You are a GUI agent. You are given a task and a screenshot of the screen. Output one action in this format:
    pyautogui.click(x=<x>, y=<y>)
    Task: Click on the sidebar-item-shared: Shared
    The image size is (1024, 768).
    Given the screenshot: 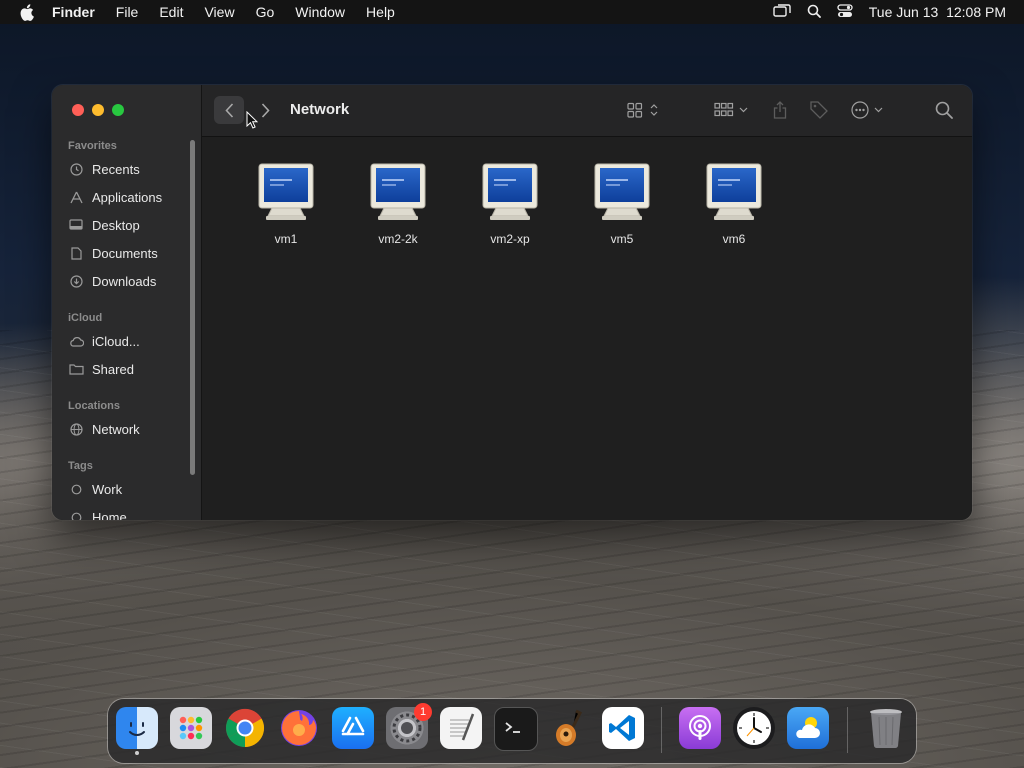 What is the action you would take?
    pyautogui.click(x=101, y=369)
    